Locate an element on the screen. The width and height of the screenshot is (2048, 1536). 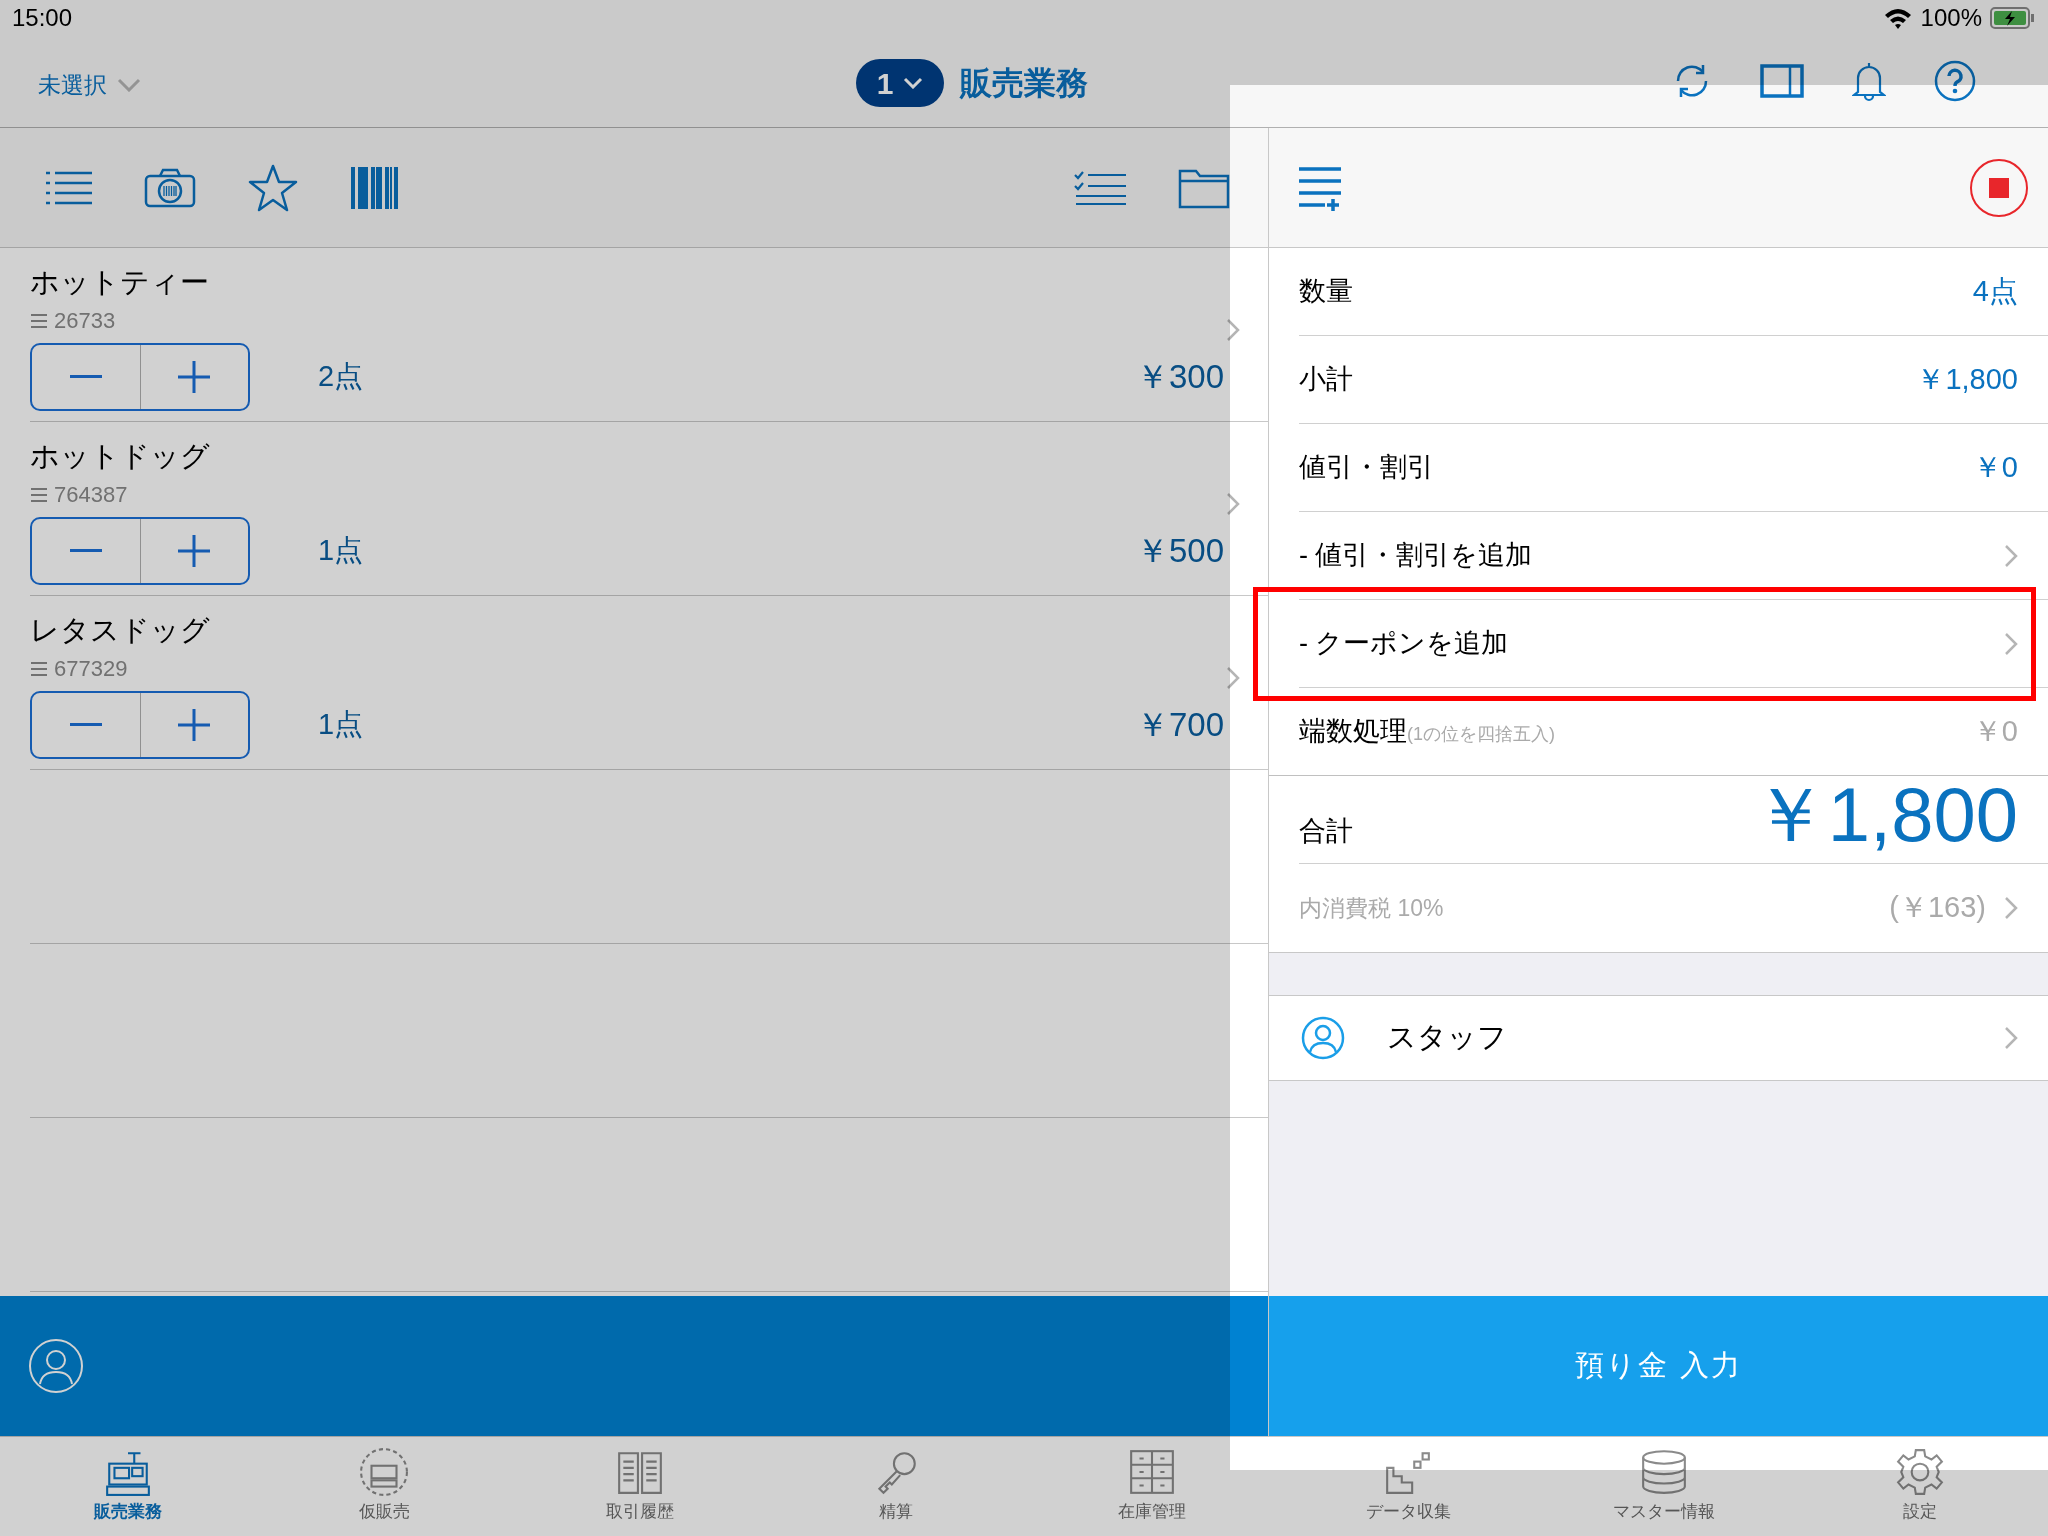
screen-title: 販売業務 is located at coordinates (1024, 83).